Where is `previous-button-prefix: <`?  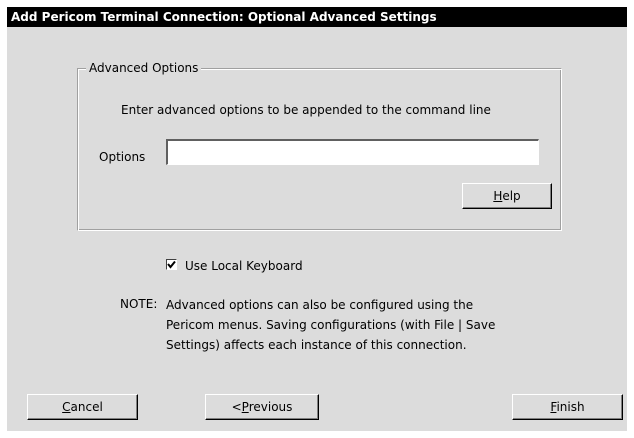 previous-button-prefix: < is located at coordinates (236, 407).